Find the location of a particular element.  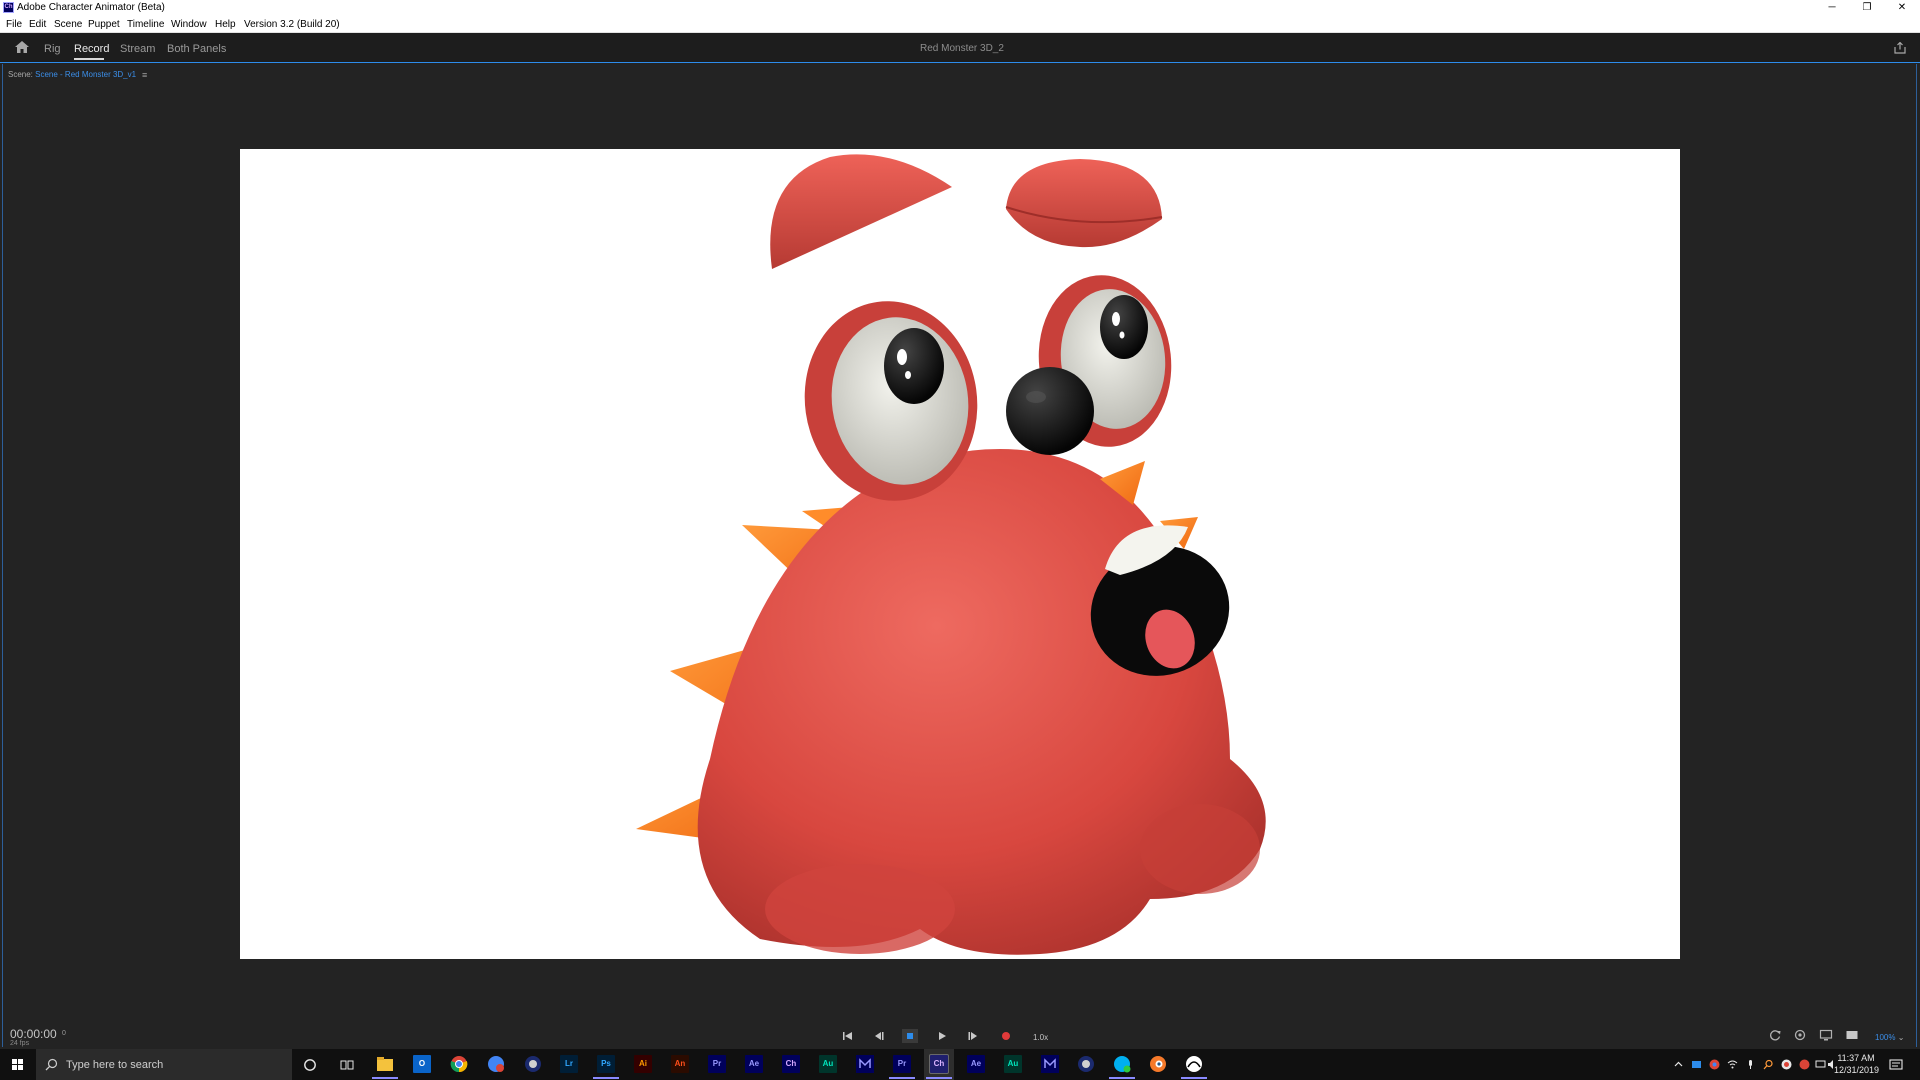

tab-both-panels: Both Panels is located at coordinates (196, 49).